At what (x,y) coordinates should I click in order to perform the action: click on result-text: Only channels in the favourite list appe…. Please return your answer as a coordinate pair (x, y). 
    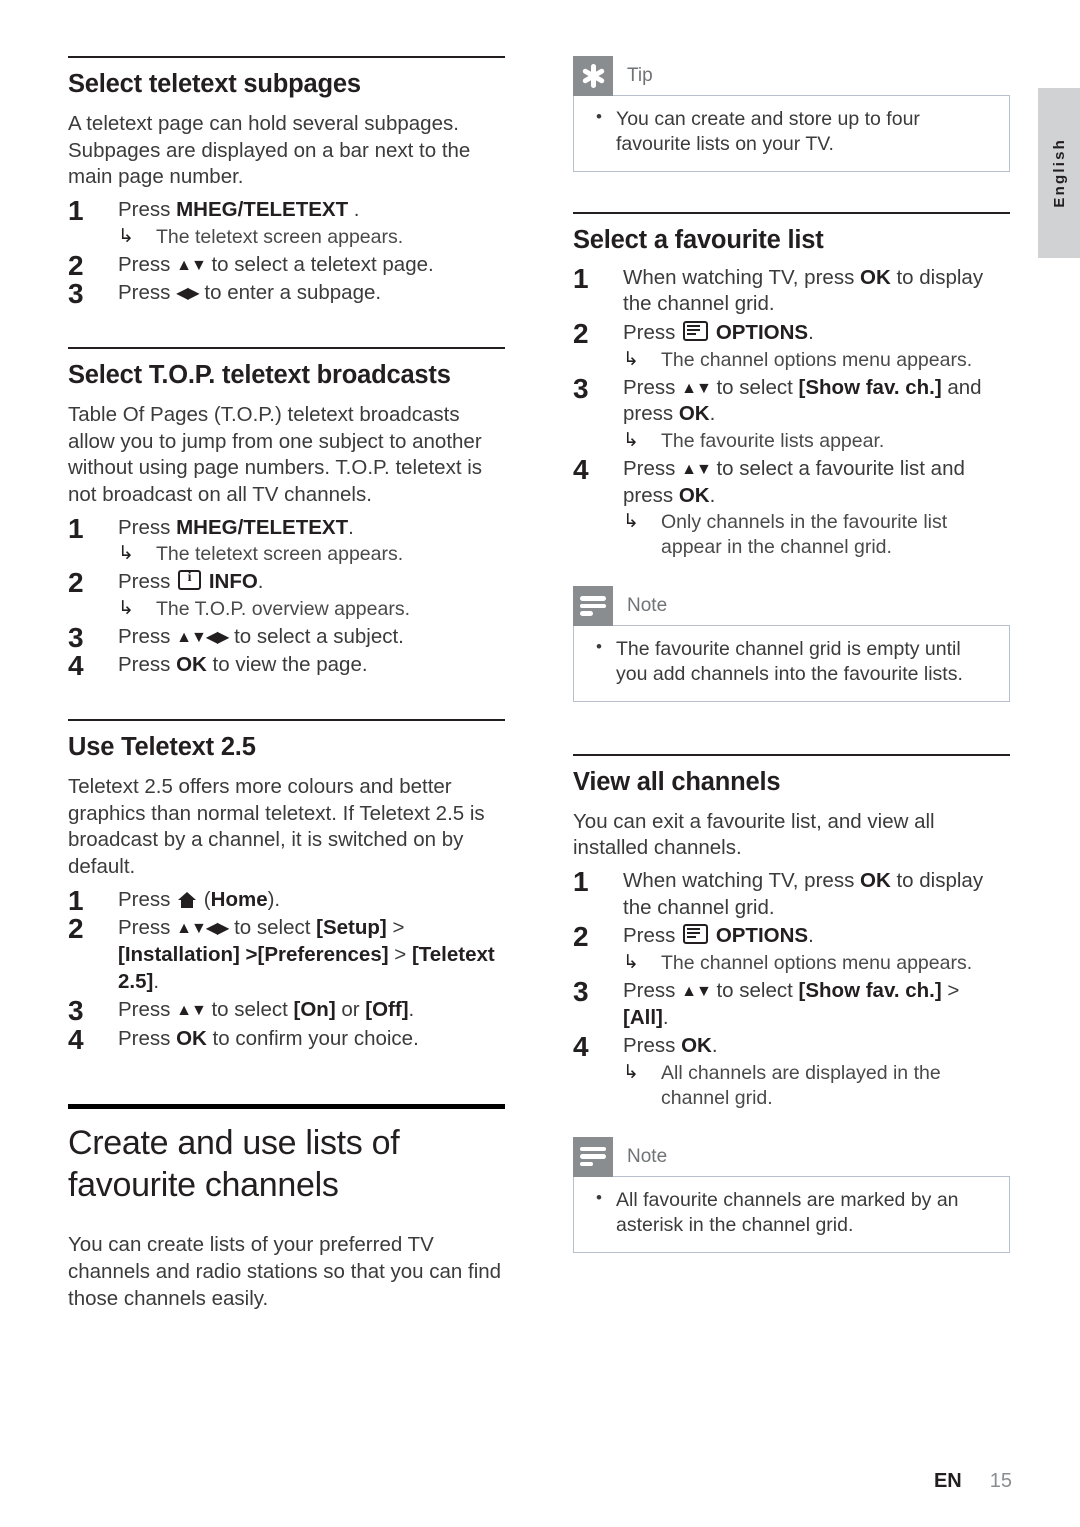
    Looking at the image, I should click on (804, 535).